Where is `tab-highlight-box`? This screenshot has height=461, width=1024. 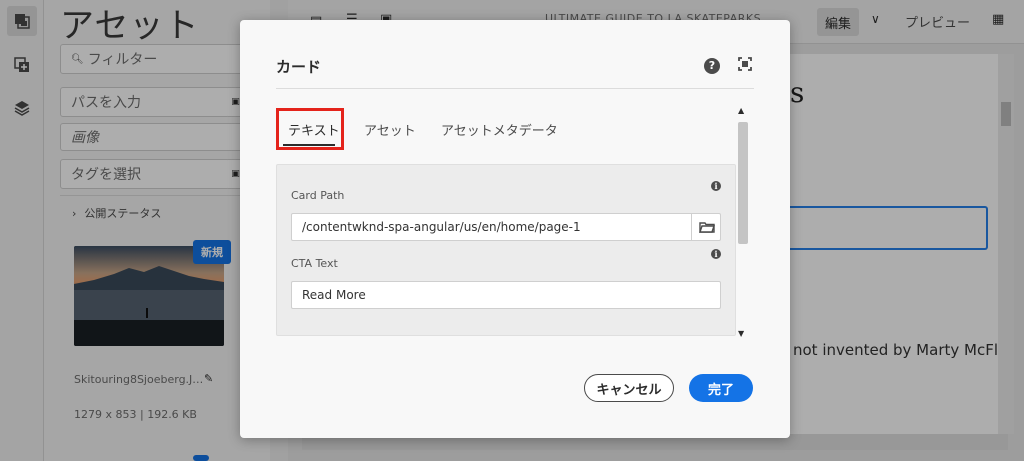 tab-highlight-box is located at coordinates (310, 129).